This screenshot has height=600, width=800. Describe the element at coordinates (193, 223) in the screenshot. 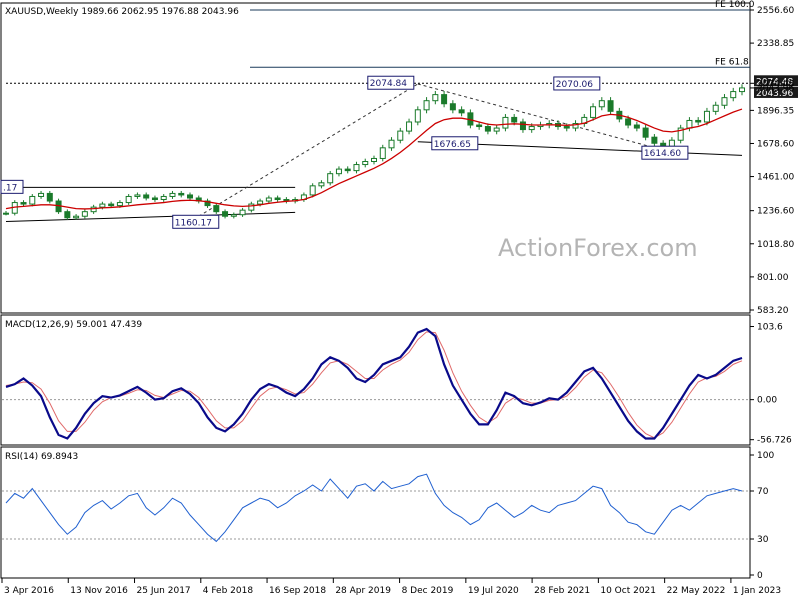

I see `price-value-tag-label: 1160.17` at that location.